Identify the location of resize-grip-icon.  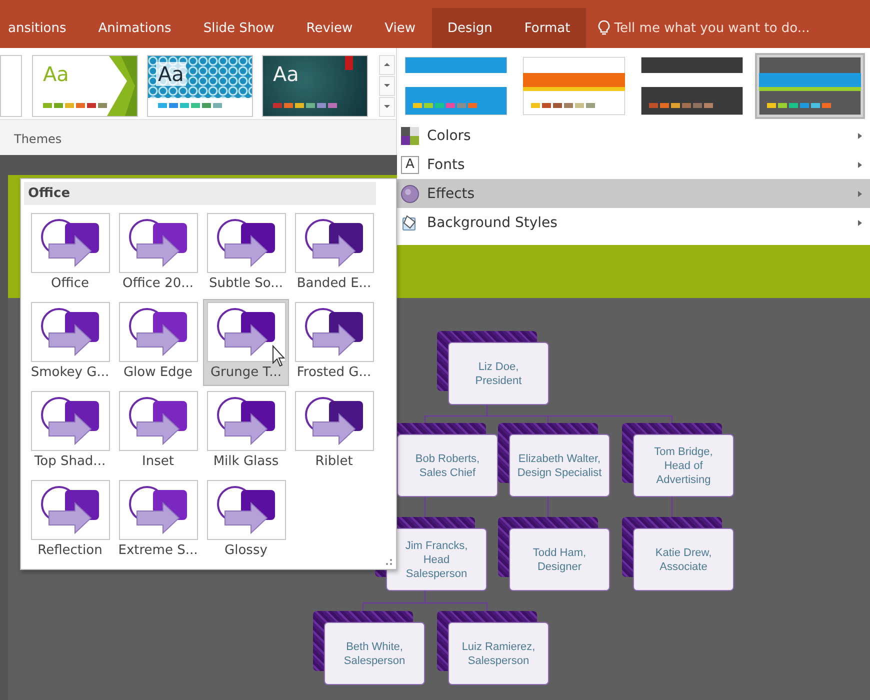
(389, 562).